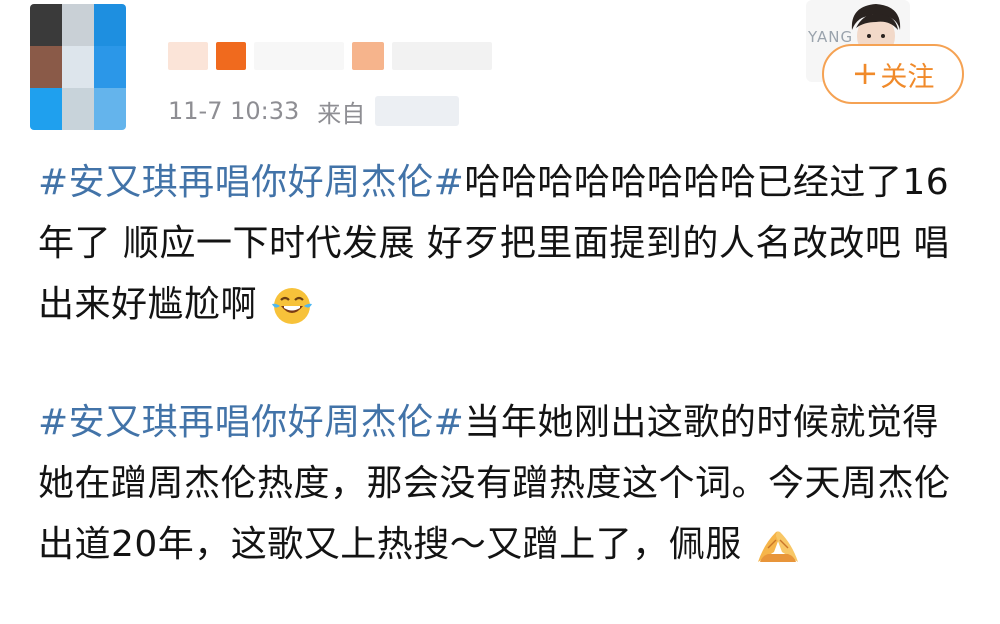 This screenshot has height=624, width=1000. Describe the element at coordinates (292, 314) in the screenshot. I see `laughing-tears-emoji` at that location.